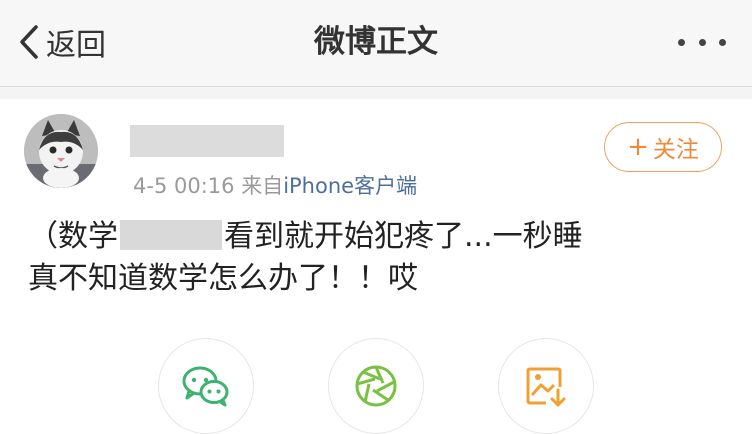  I want to click on post-text-segment: 看到就开始犯疼了...一秒睡, so click(403, 236).